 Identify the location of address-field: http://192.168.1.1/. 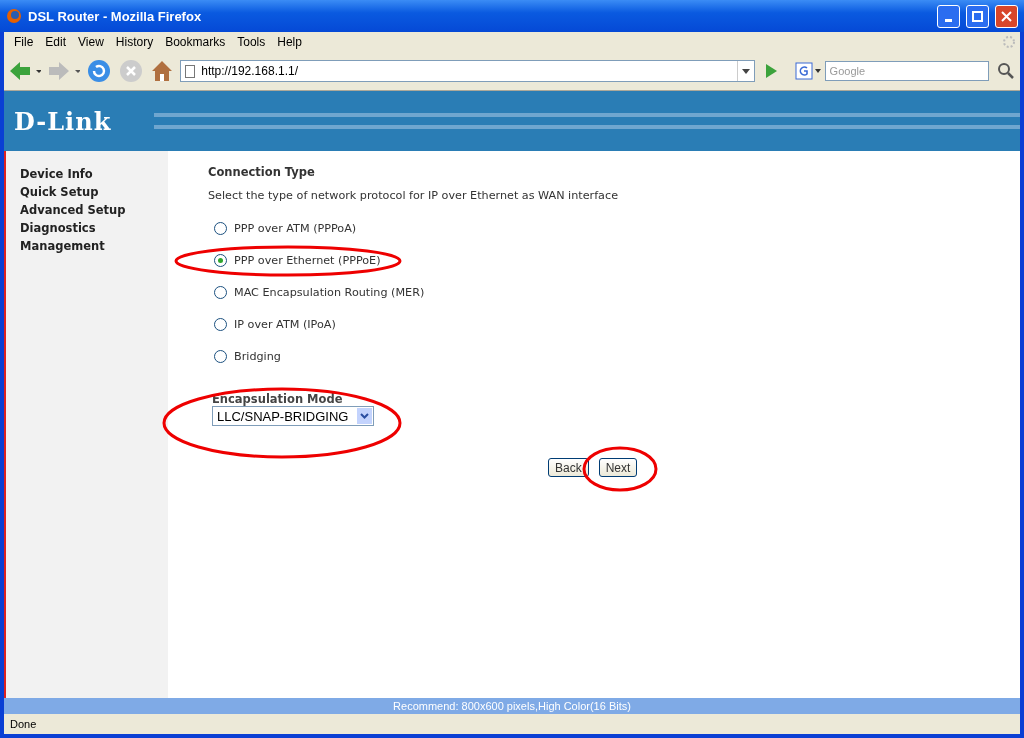
(468, 71).